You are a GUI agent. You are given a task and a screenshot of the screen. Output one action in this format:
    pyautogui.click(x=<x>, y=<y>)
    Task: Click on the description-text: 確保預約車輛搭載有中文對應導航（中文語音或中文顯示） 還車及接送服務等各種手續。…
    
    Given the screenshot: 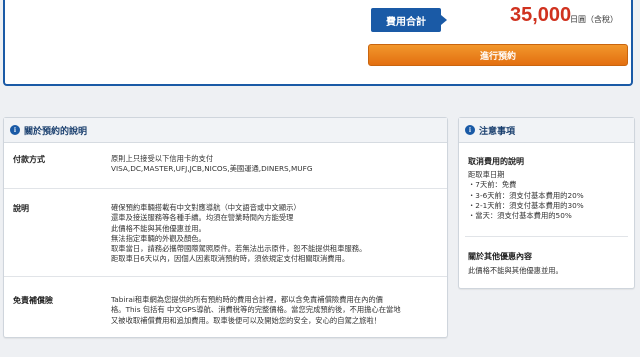 What is the action you would take?
    pyautogui.click(x=276, y=234)
    